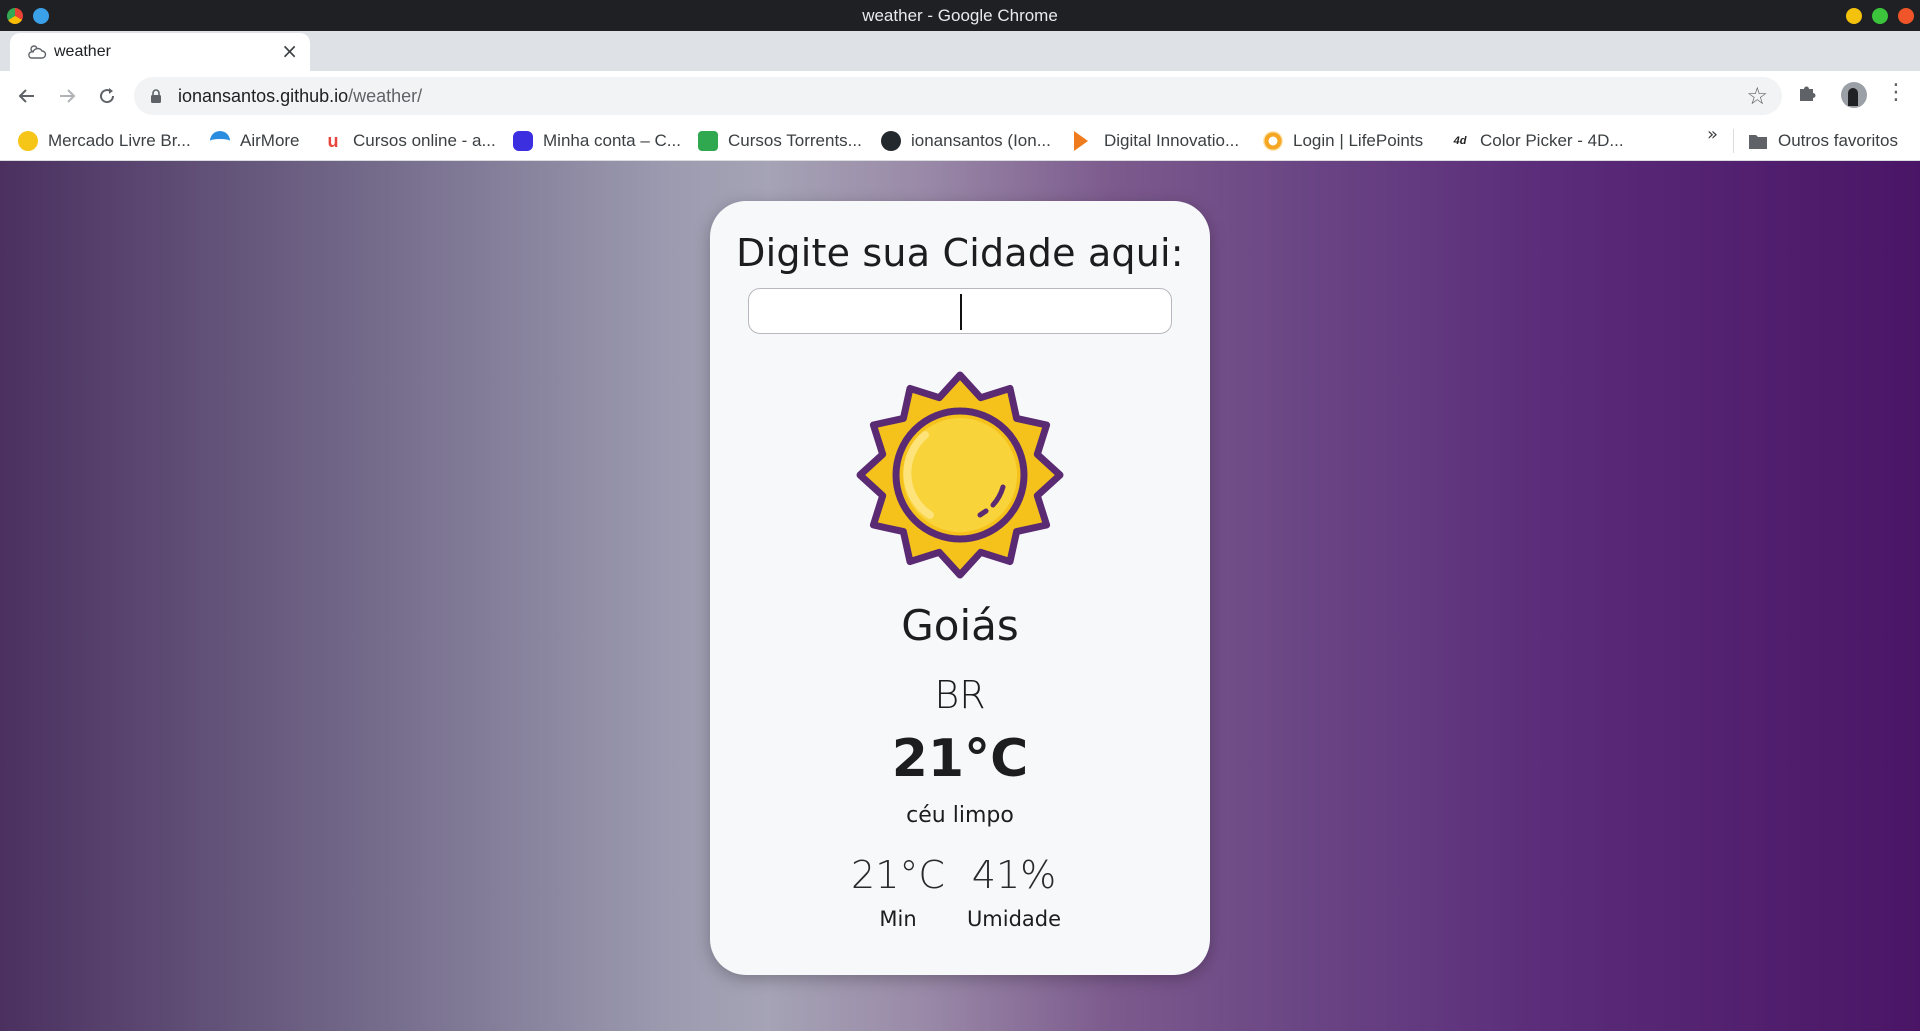 The height and width of the screenshot is (1031, 1920). I want to click on bookmark-item: AirMore, so click(255, 141).